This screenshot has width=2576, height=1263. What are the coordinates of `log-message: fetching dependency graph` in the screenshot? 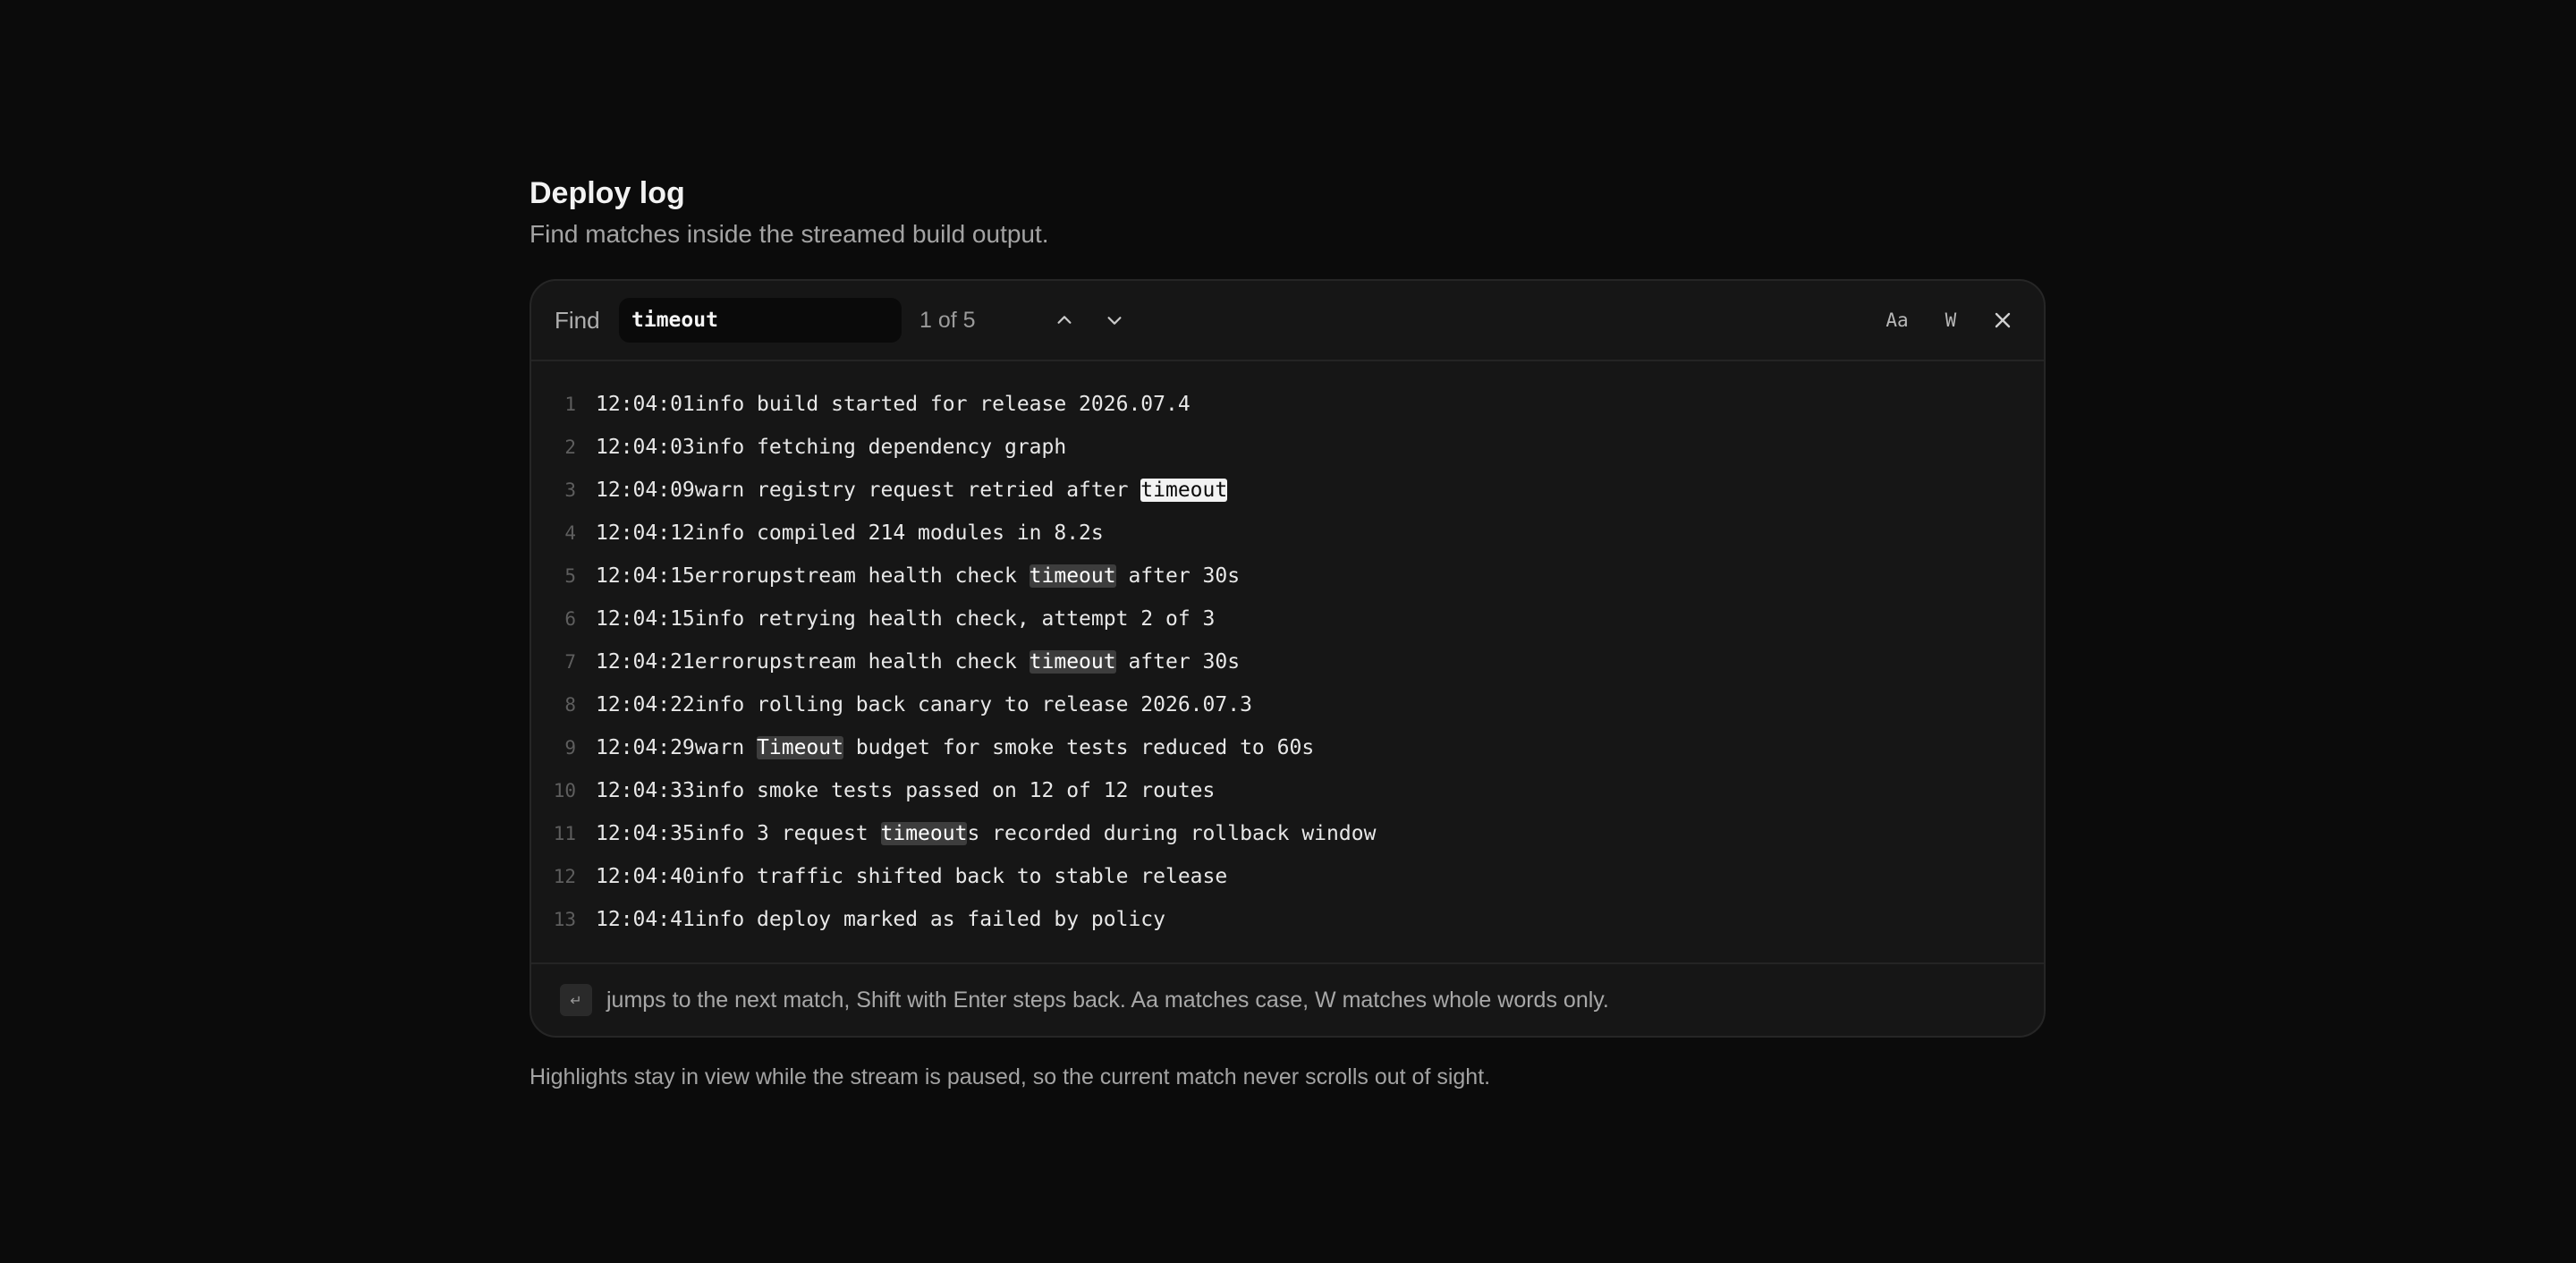 It's located at (911, 447).